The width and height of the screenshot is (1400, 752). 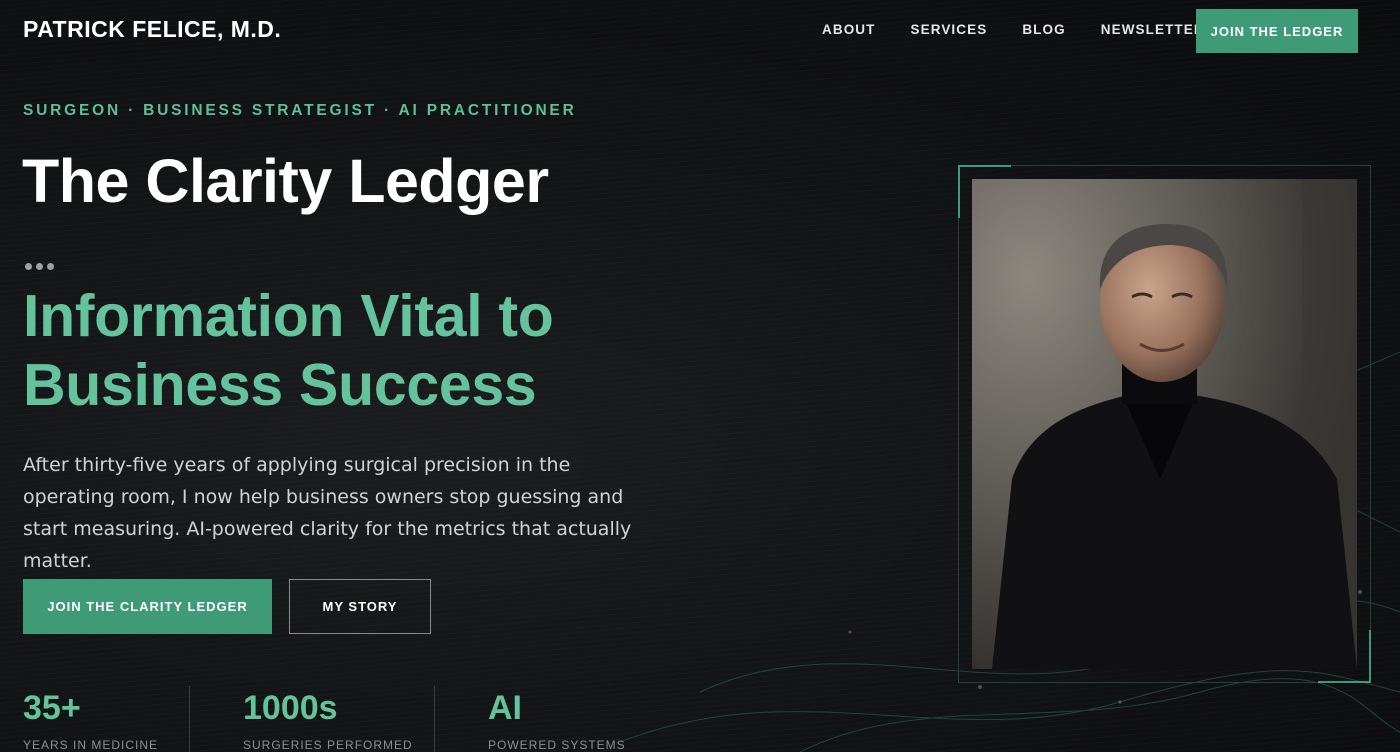 What do you see at coordinates (91, 745) in the screenshot?
I see `stat-label: YEARS IN MEDICINE` at bounding box center [91, 745].